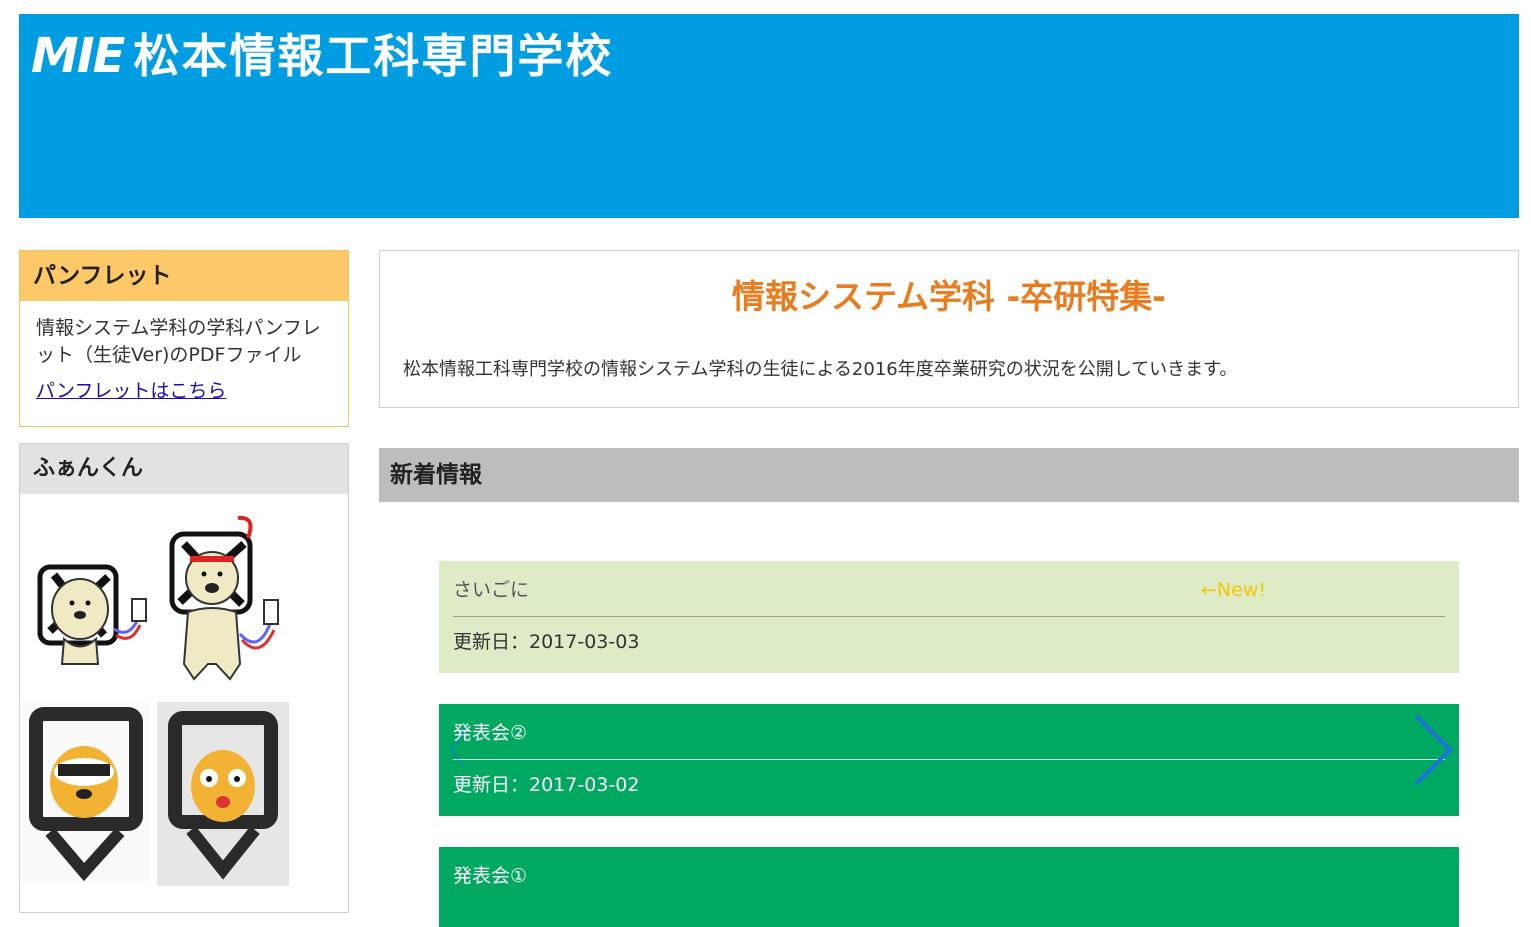 The height and width of the screenshot is (927, 1531). I want to click on news-item-title: さいごに, so click(491, 590).